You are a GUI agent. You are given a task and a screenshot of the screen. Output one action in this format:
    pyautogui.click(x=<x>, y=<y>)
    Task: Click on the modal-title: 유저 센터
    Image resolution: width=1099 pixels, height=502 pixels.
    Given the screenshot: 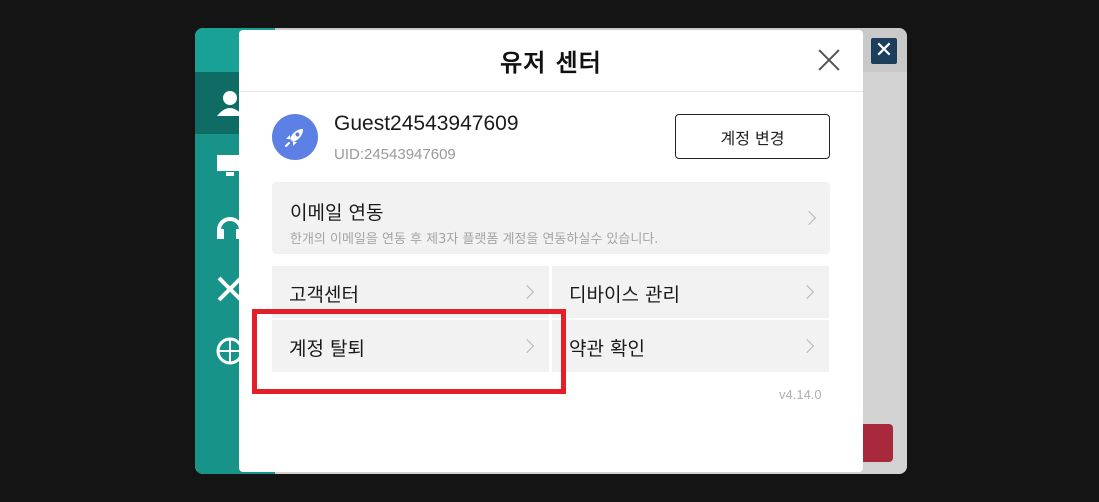 What is the action you would take?
    pyautogui.click(x=551, y=63)
    